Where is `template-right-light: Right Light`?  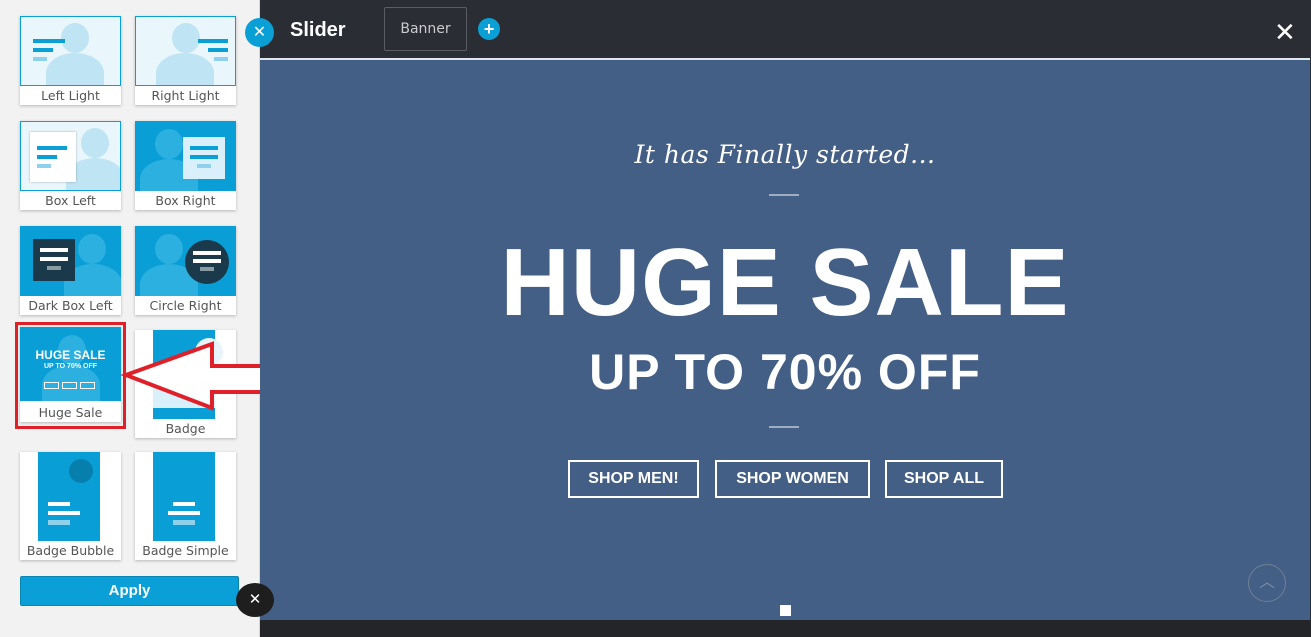 template-right-light: Right Light is located at coordinates (185, 60).